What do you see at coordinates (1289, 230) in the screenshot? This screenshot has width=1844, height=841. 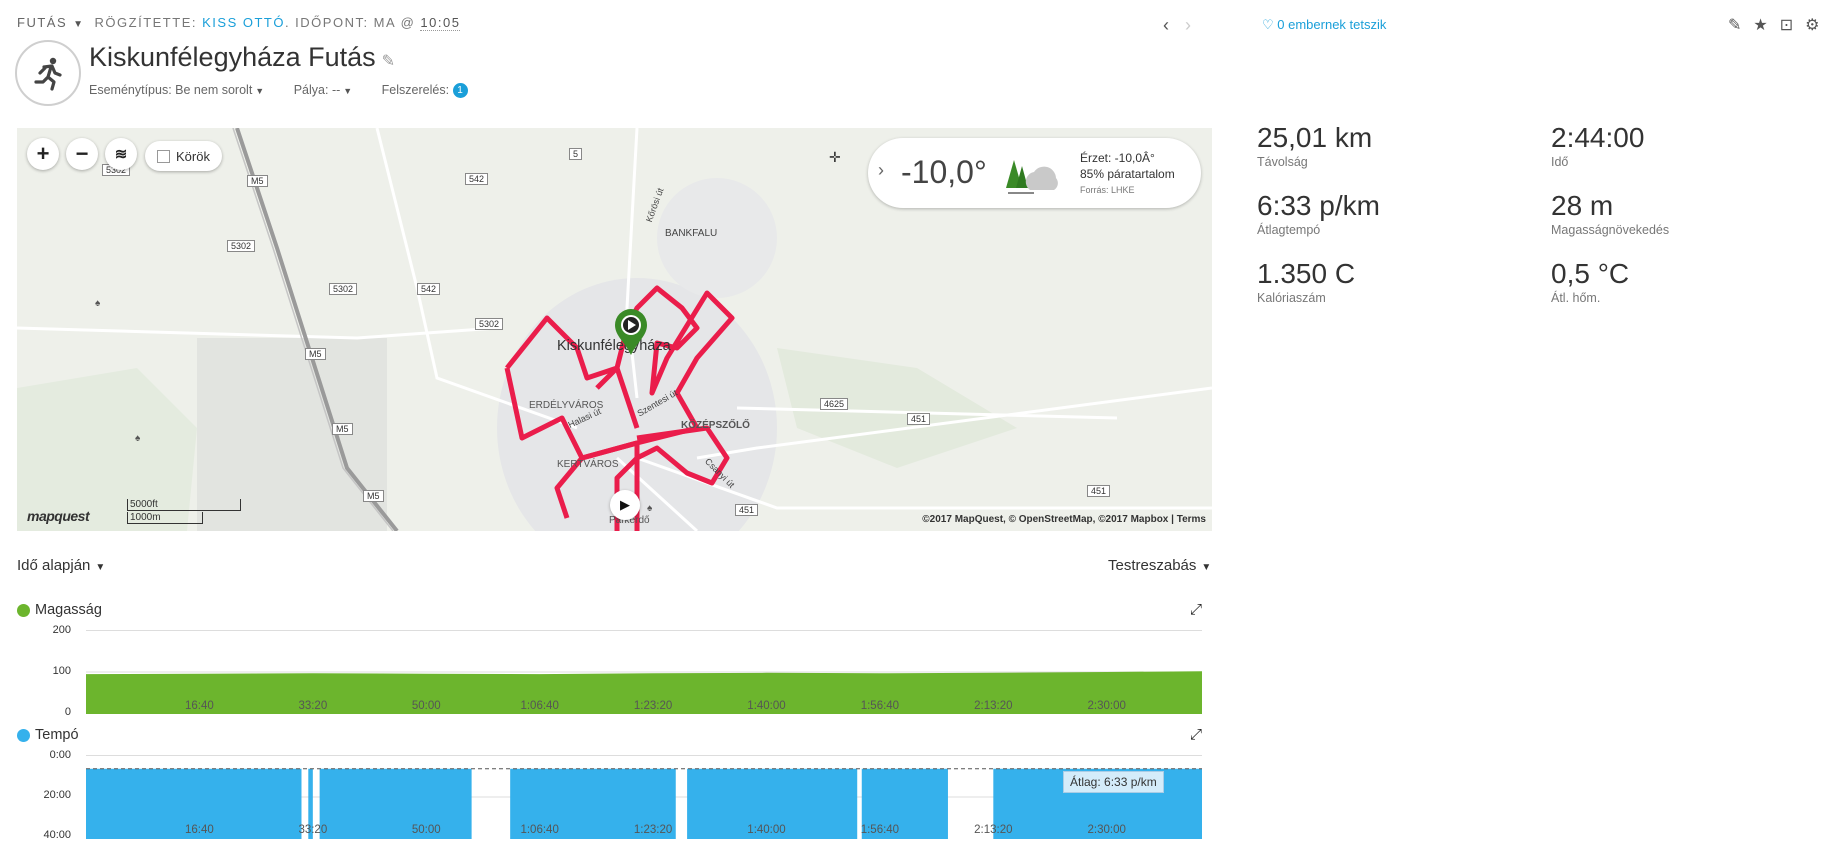 I see `stat-label: Átlagtempó` at bounding box center [1289, 230].